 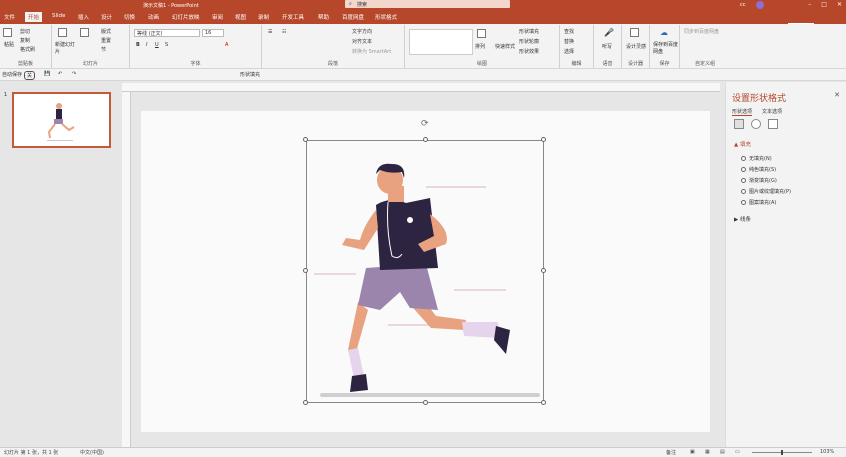 What do you see at coordinates (213, 33) in the screenshot?
I see `font-size-select: 16` at bounding box center [213, 33].